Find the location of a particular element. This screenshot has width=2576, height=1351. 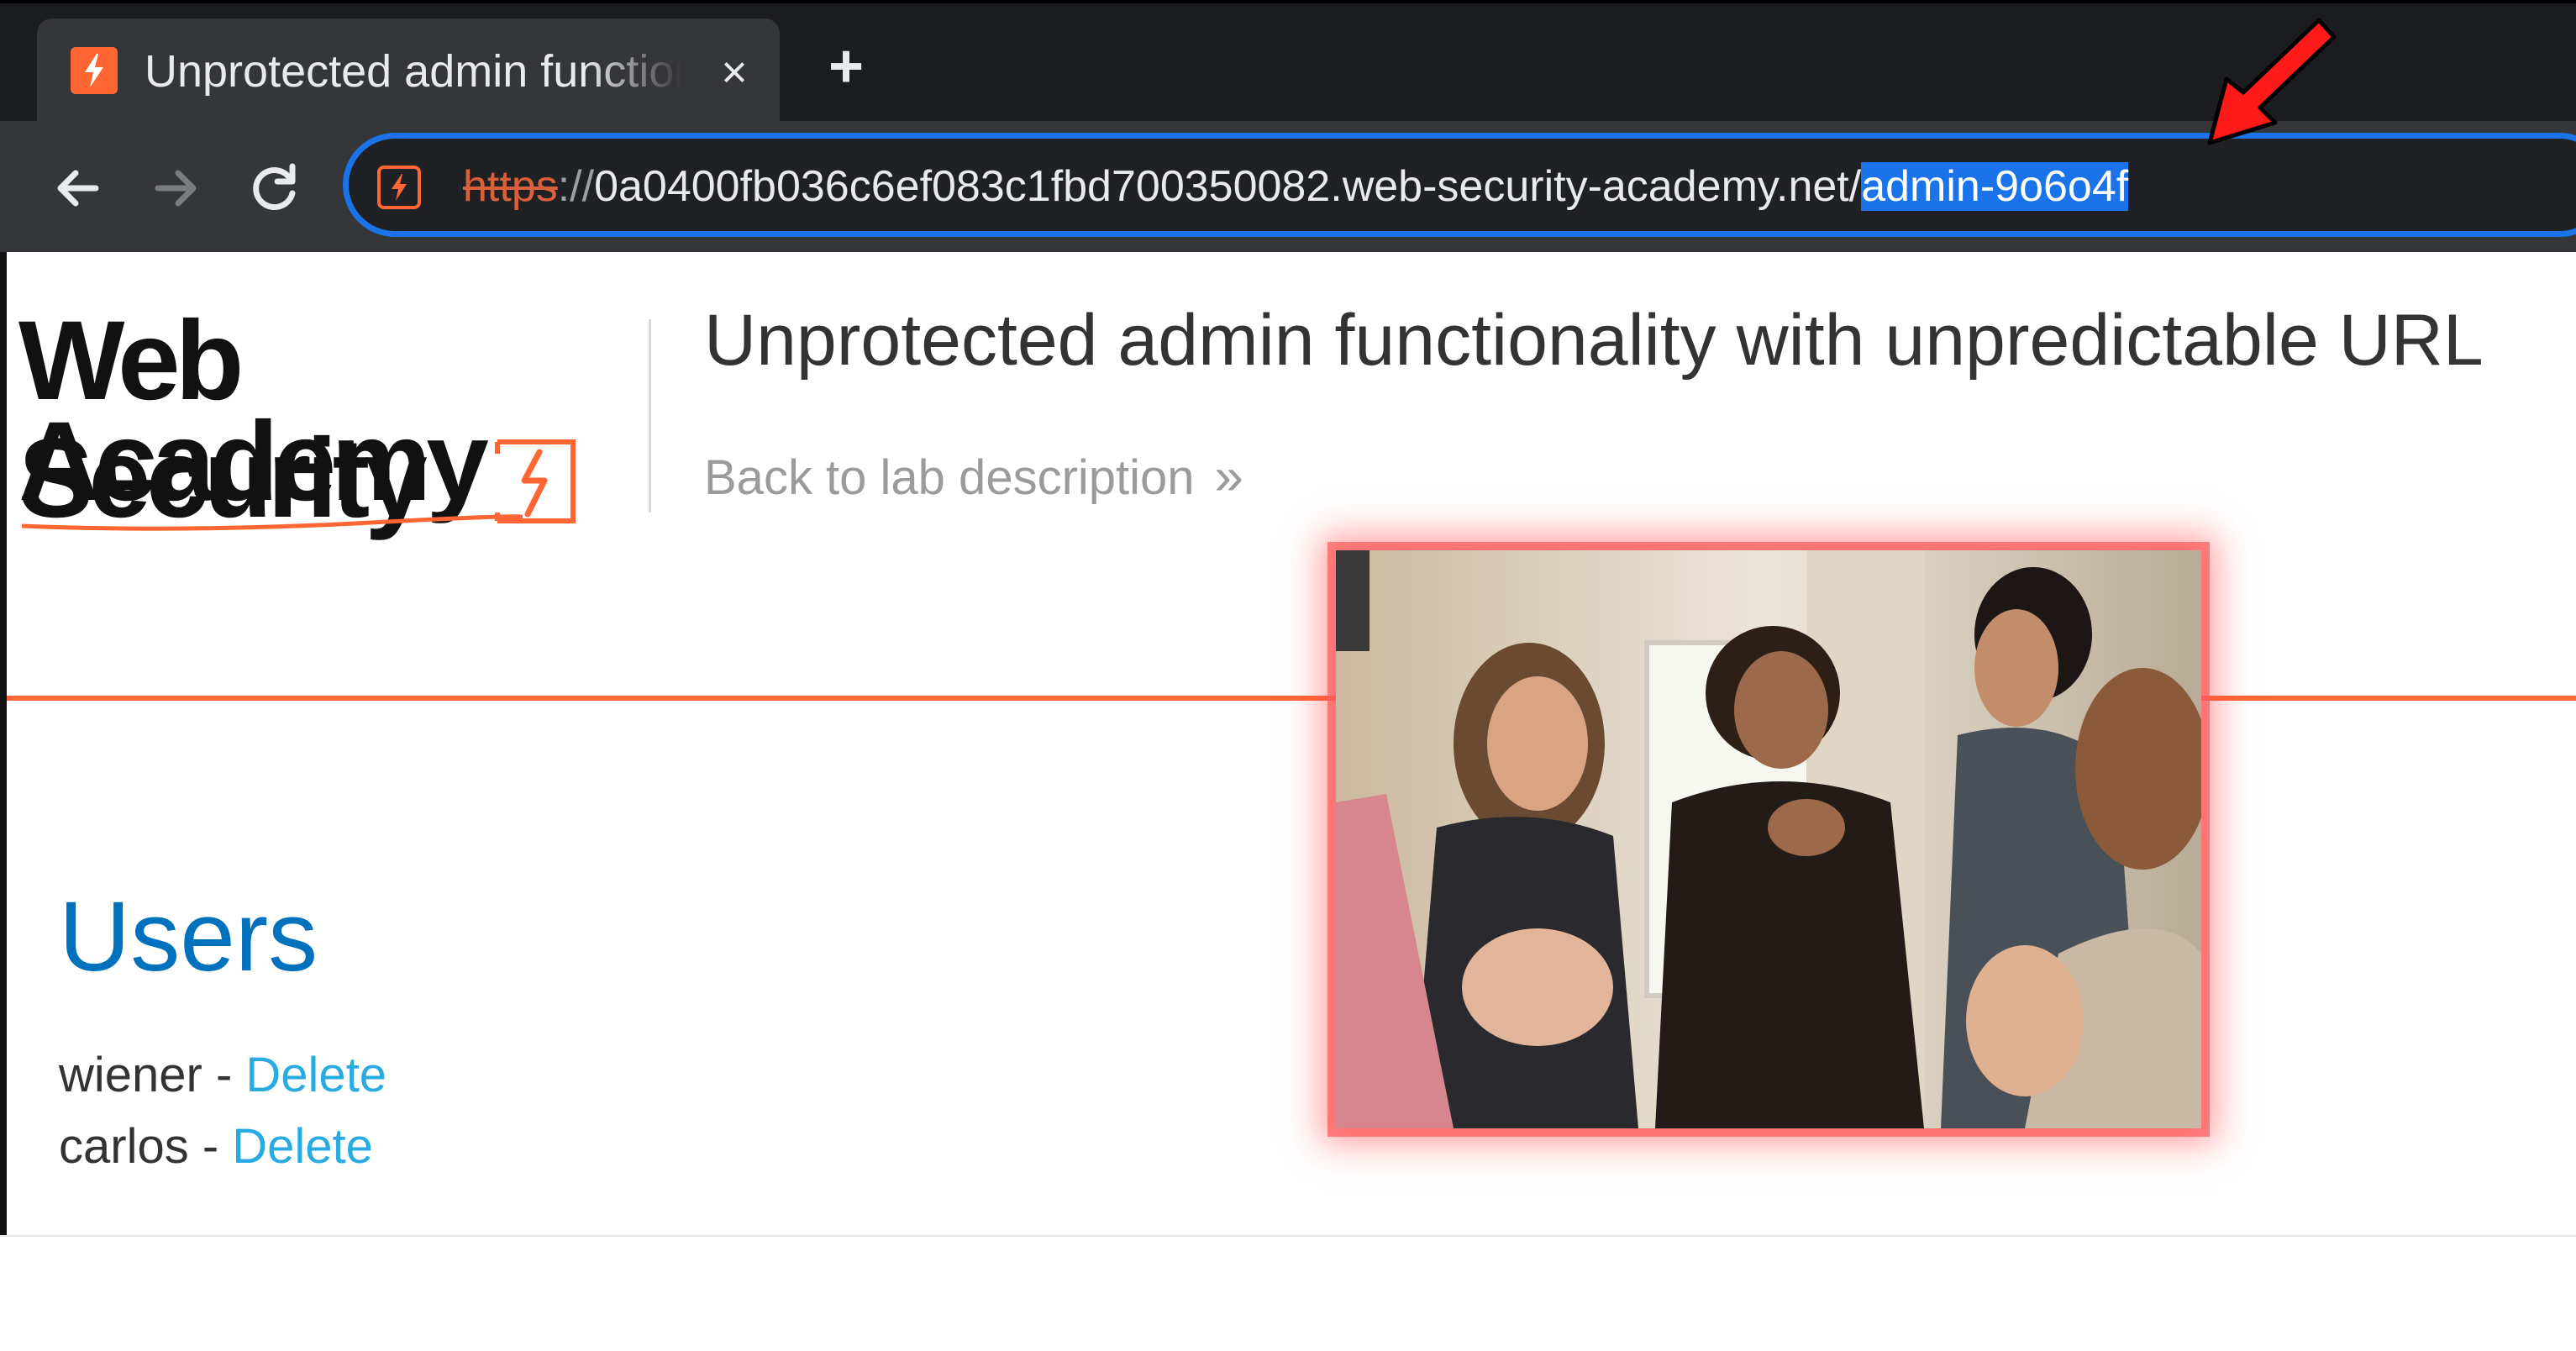

celebration-photo is located at coordinates (1769, 839).